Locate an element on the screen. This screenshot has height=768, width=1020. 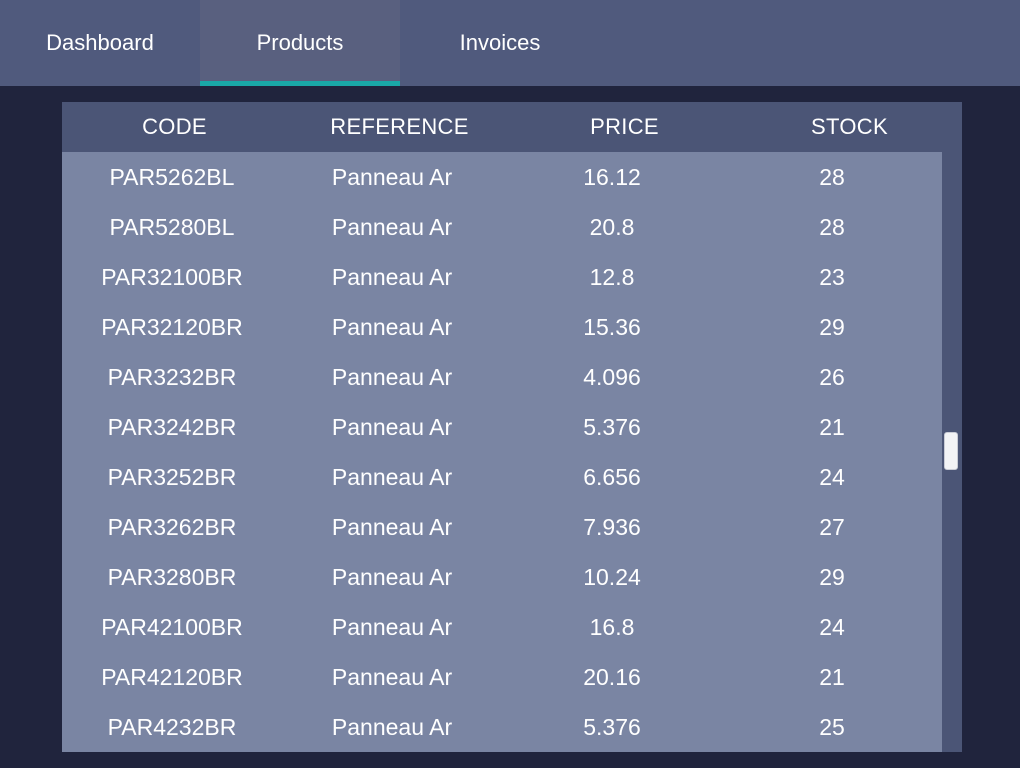
tab-products: Products is located at coordinates (300, 43).